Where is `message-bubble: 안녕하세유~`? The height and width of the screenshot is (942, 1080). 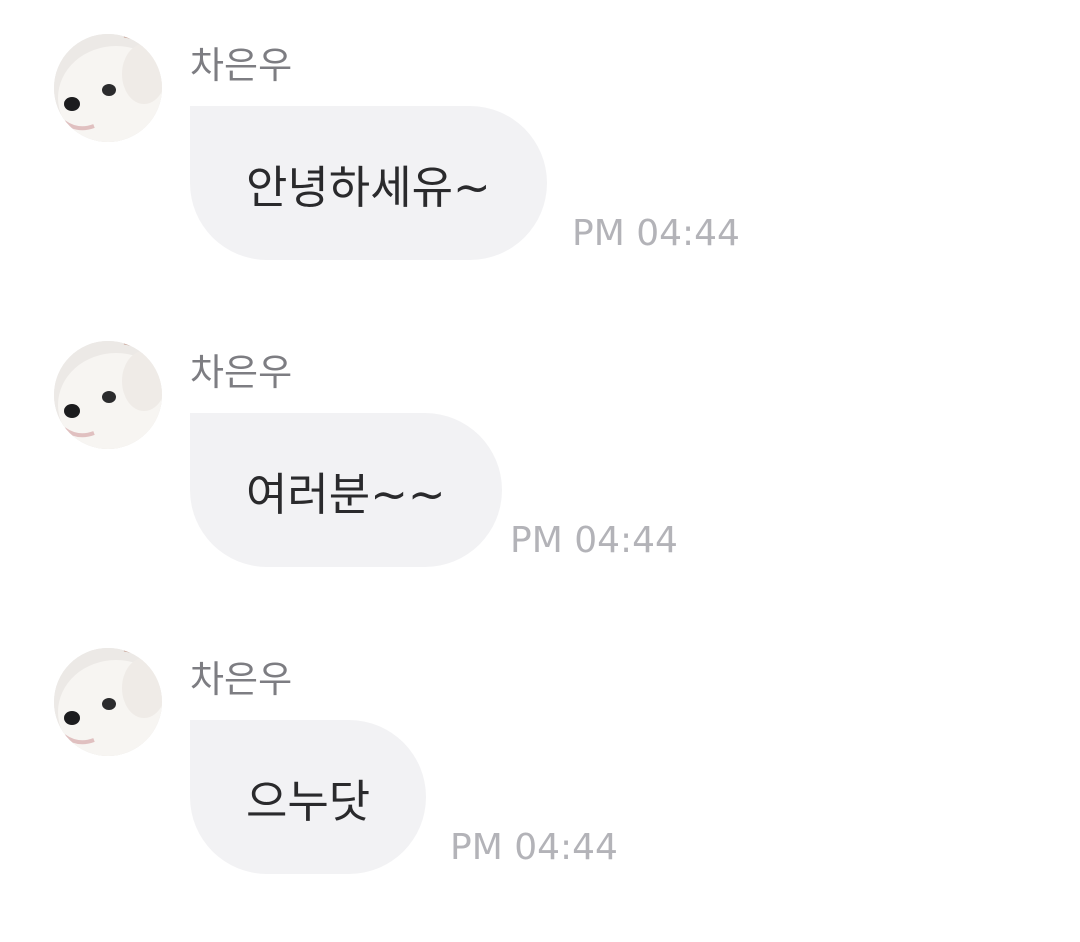
message-bubble: 안녕하세유~ is located at coordinates (368, 183).